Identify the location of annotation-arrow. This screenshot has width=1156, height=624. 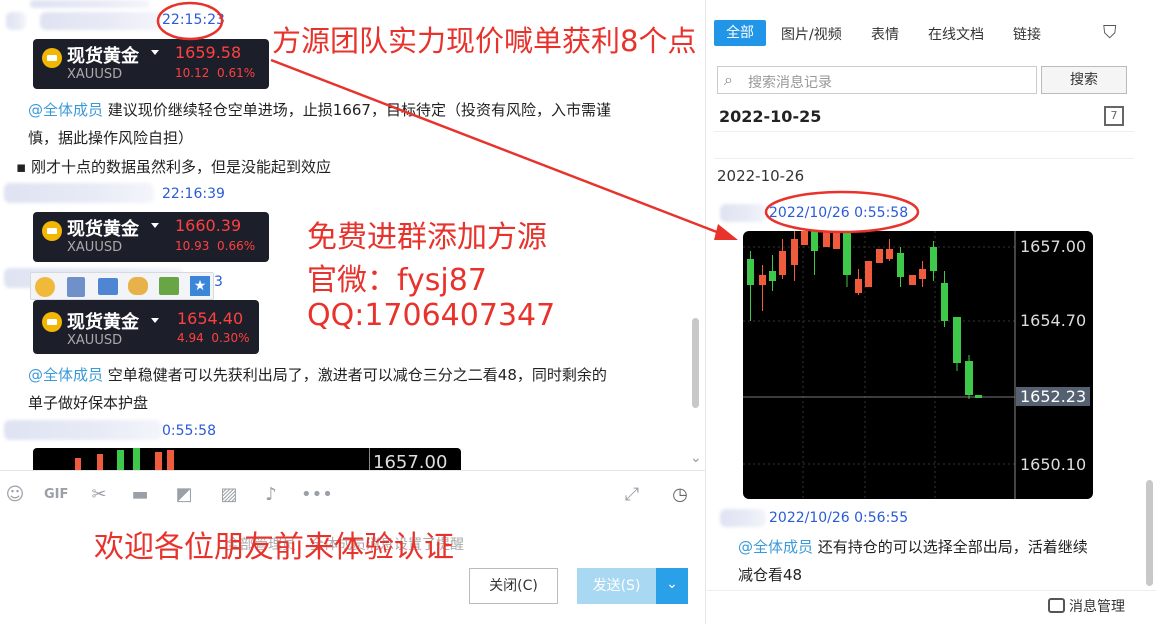
(496, 147).